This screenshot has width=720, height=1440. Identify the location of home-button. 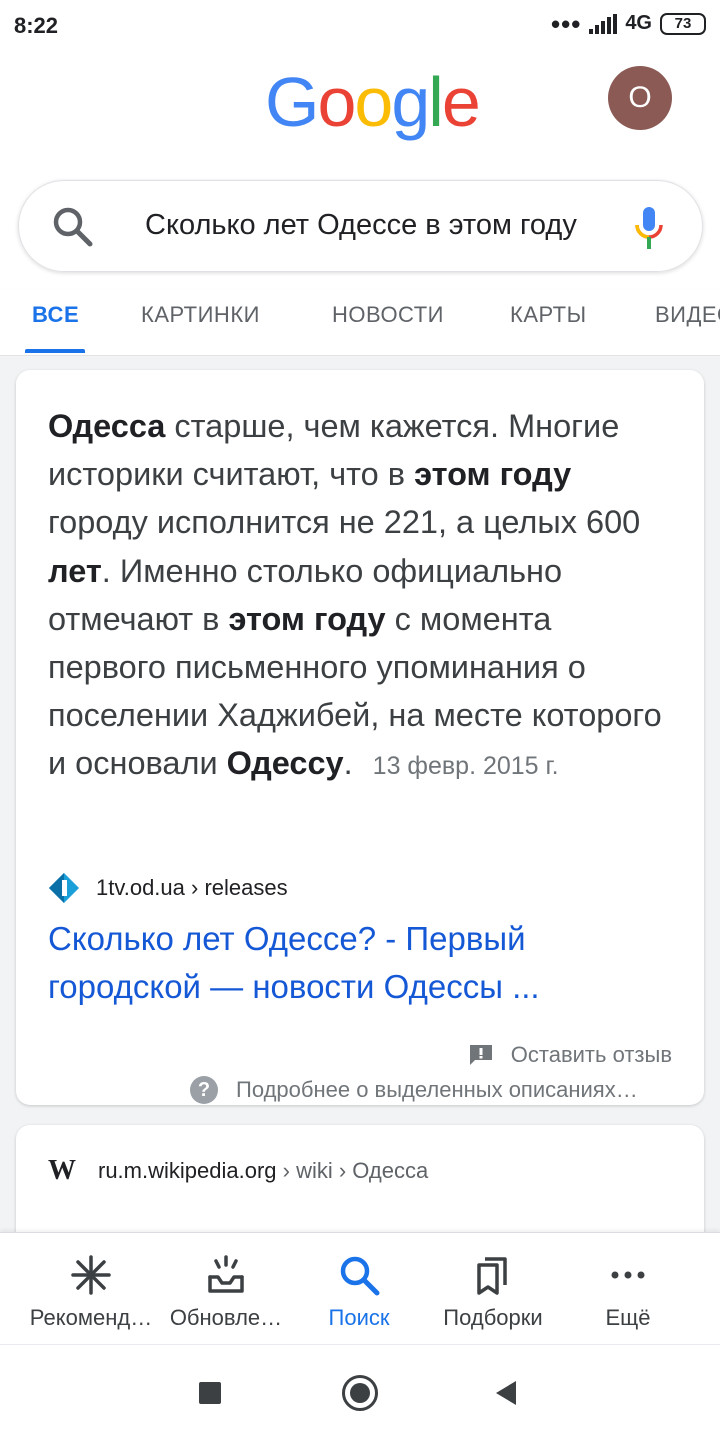
(360, 1393).